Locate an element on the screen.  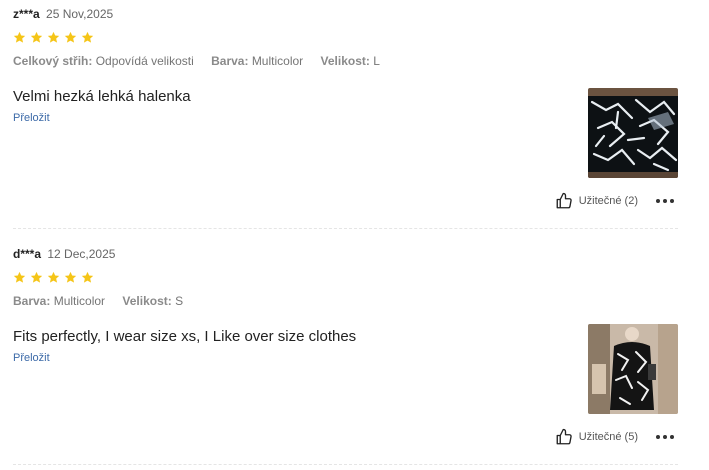
attribute-value: S is located at coordinates (179, 301).